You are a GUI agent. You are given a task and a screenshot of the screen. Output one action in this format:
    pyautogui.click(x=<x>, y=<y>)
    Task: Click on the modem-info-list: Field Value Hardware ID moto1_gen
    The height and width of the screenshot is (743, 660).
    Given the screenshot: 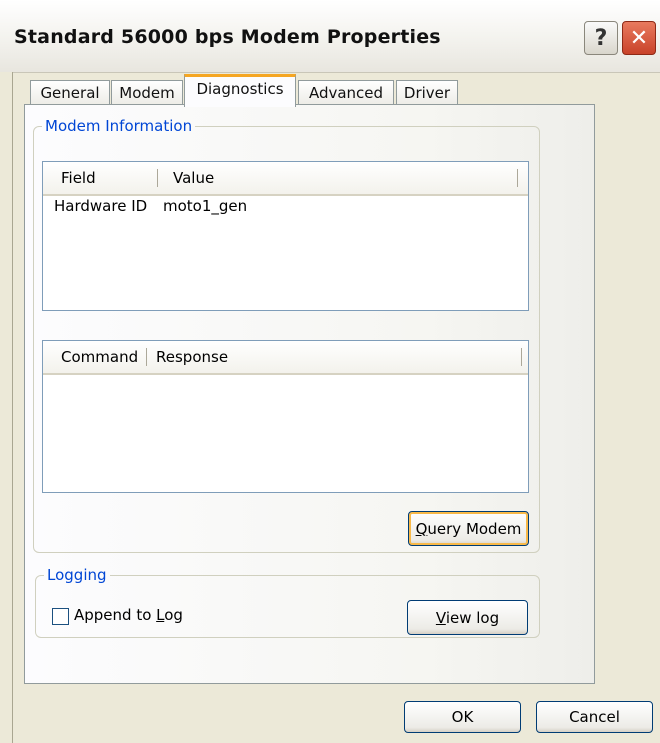 What is the action you would take?
    pyautogui.click(x=285, y=236)
    